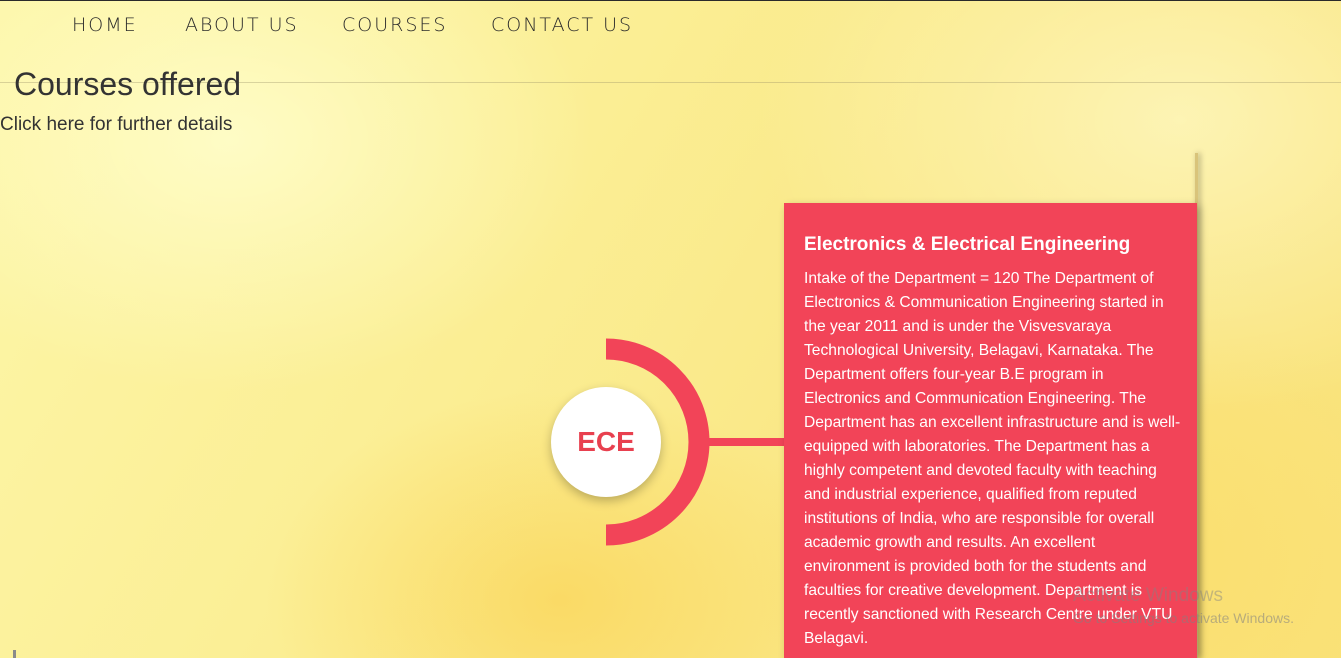 Image resolution: width=1341 pixels, height=658 pixels. What do you see at coordinates (128, 84) in the screenshot?
I see `page-title: Courses offered` at bounding box center [128, 84].